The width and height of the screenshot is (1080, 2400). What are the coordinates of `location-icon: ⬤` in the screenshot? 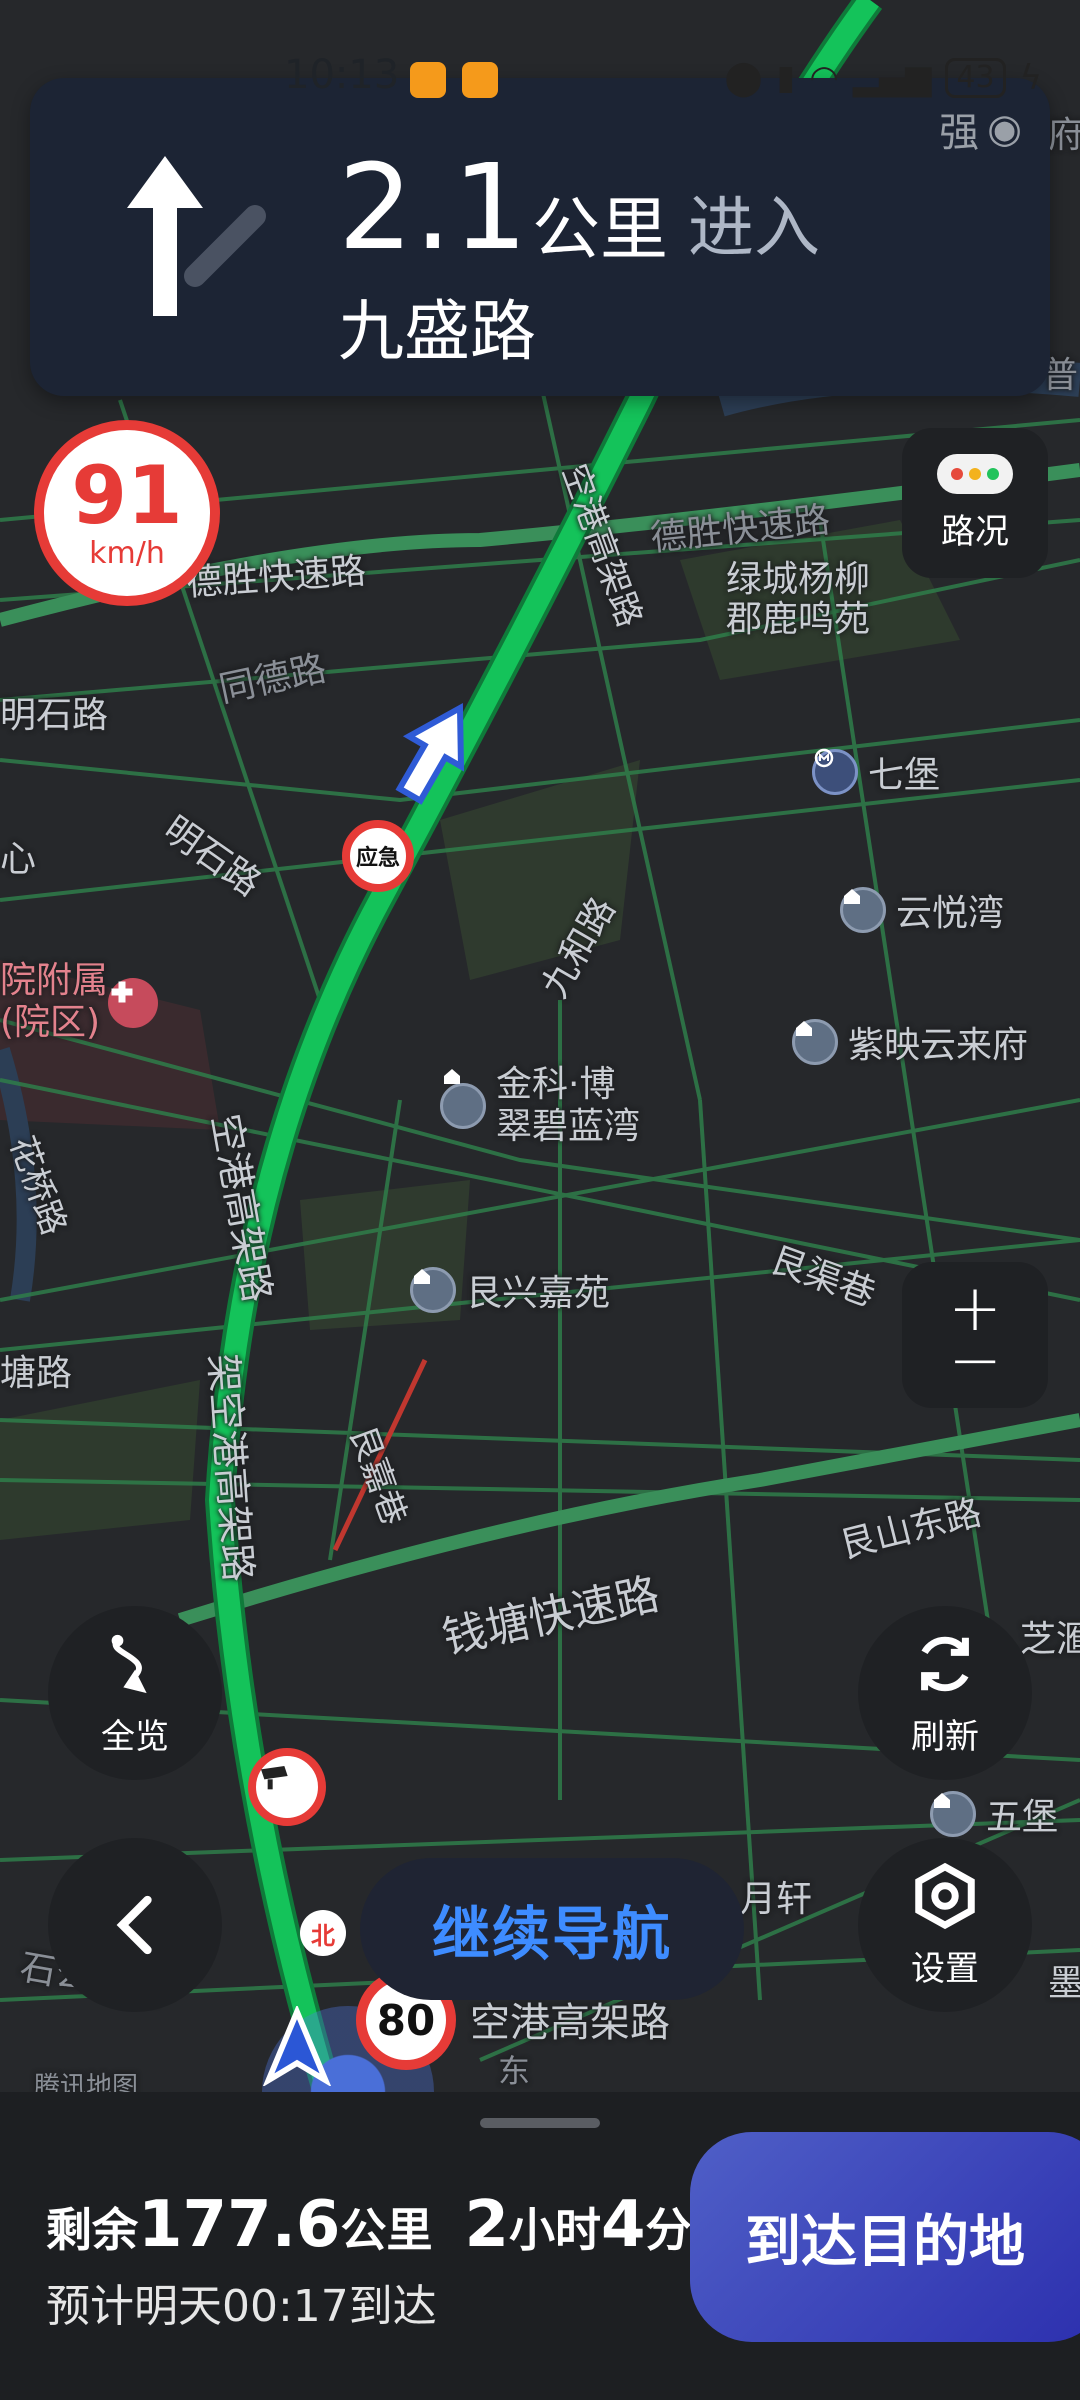 It's located at (743, 78).